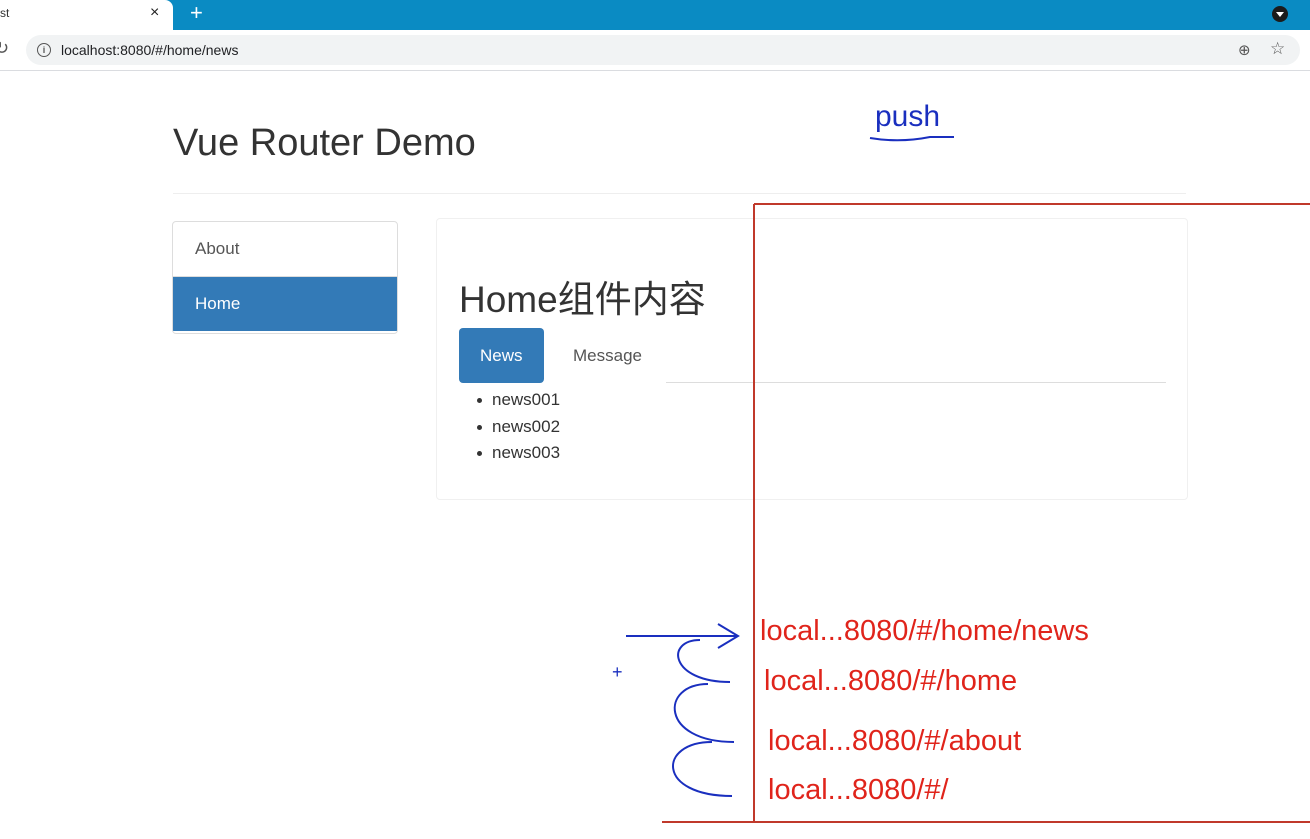  What do you see at coordinates (891, 681) in the screenshot?
I see `history-entry: local...8080/#/home` at bounding box center [891, 681].